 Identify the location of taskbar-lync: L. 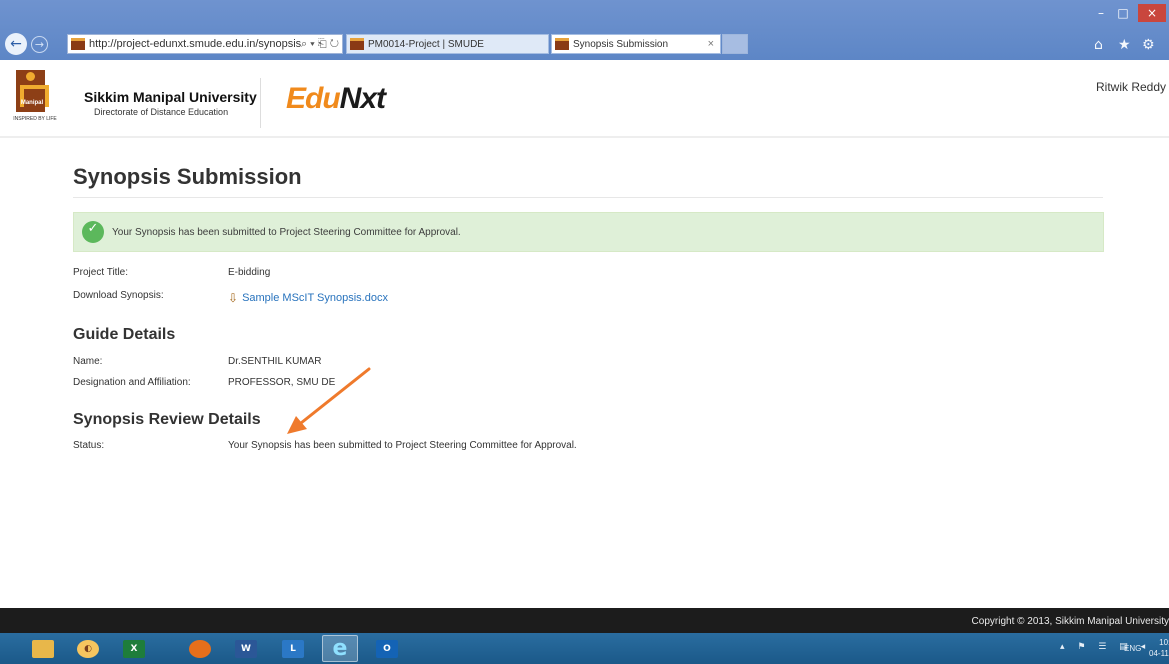
(293, 648).